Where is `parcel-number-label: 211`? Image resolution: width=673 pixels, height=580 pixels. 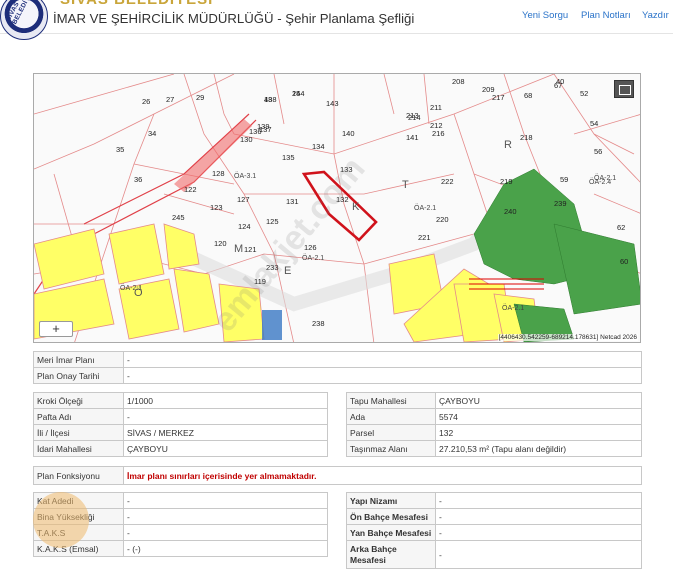 parcel-number-label: 211 is located at coordinates (436, 107).